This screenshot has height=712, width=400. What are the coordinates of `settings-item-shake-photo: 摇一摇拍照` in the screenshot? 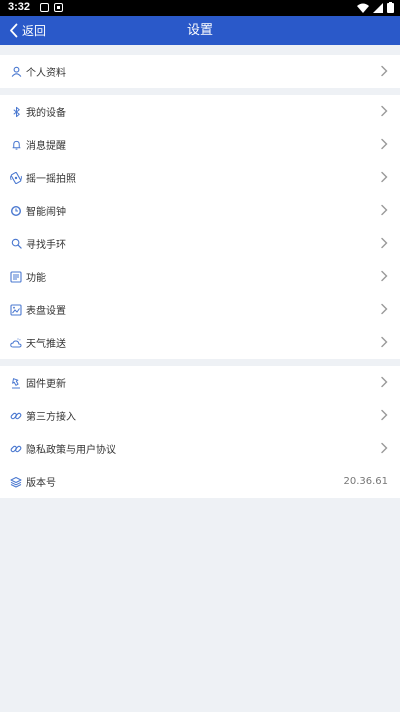 It's located at (200, 177).